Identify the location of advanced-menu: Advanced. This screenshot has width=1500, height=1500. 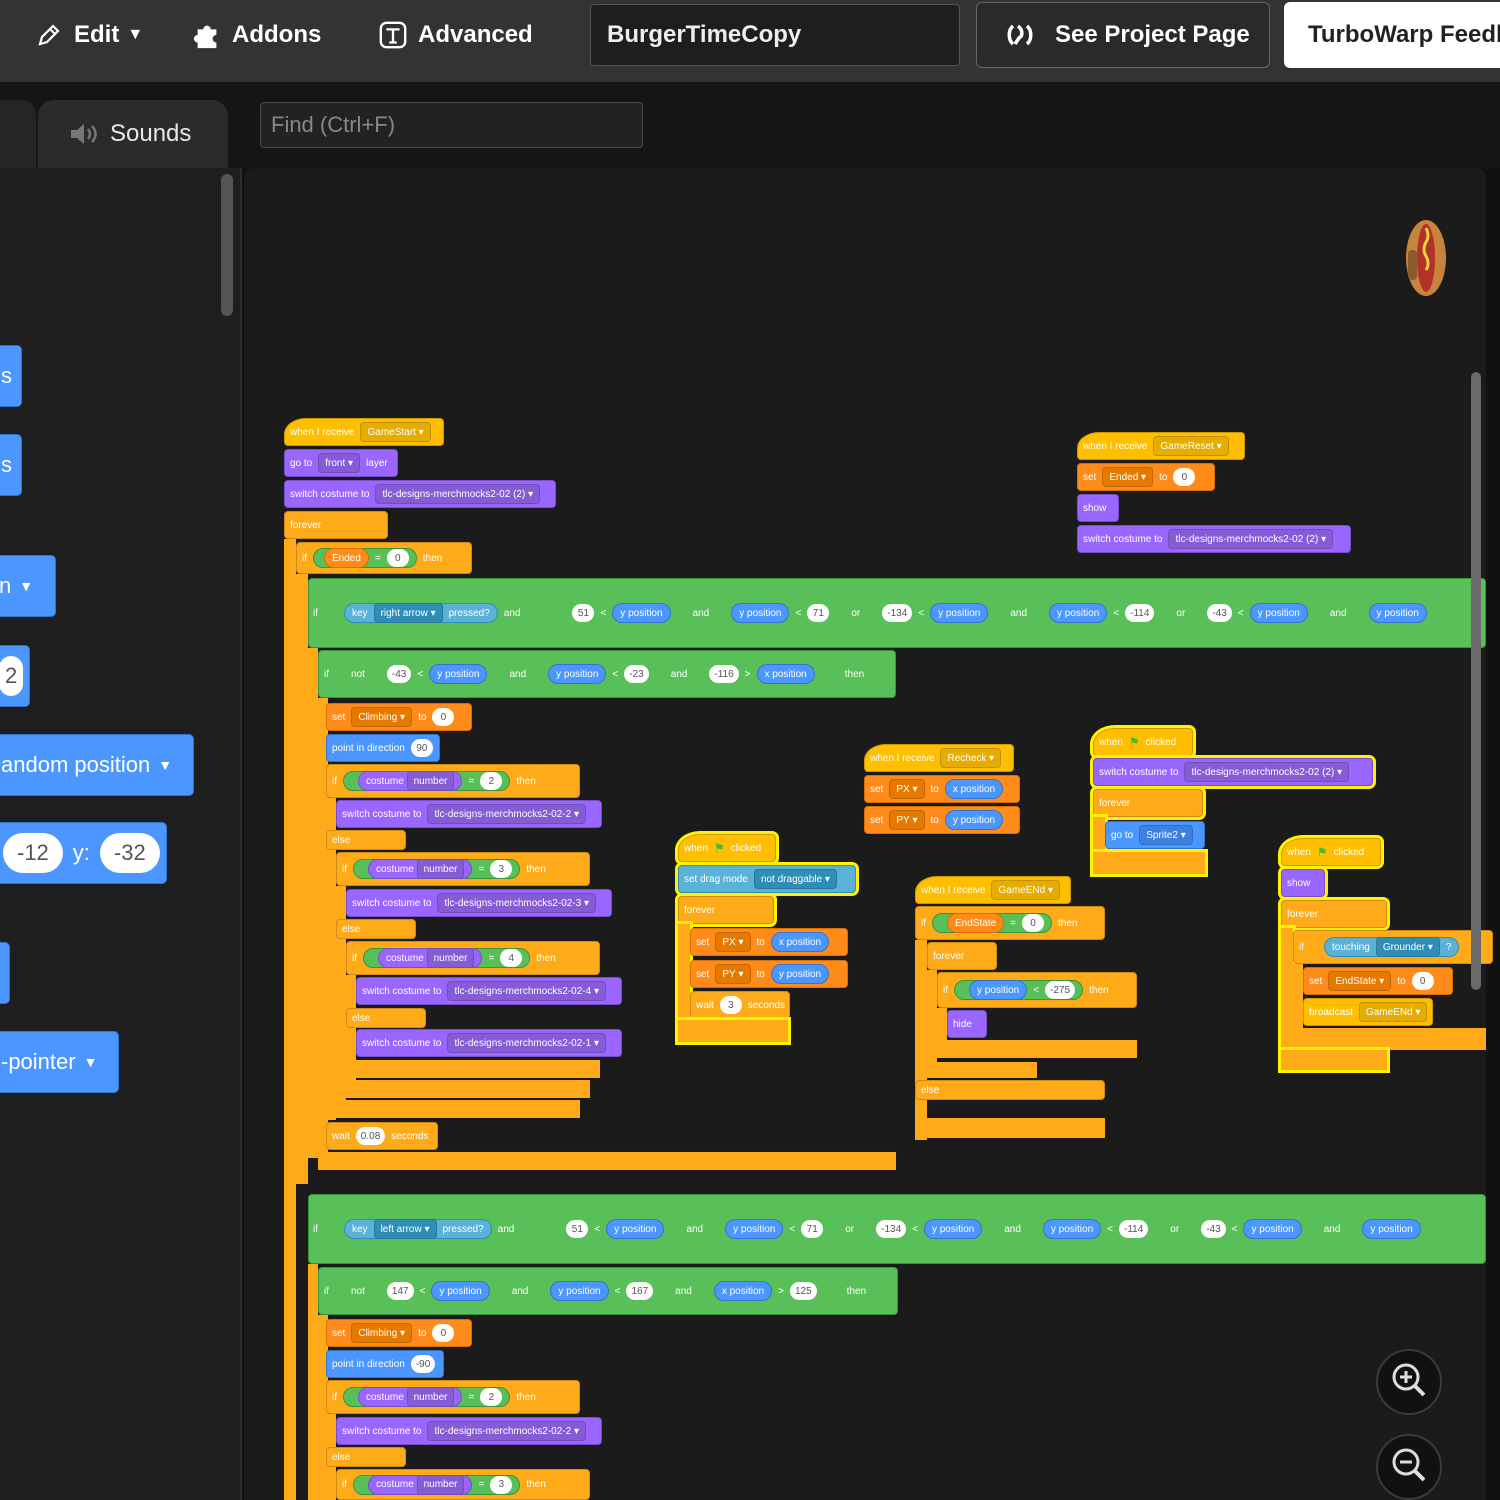
(455, 35).